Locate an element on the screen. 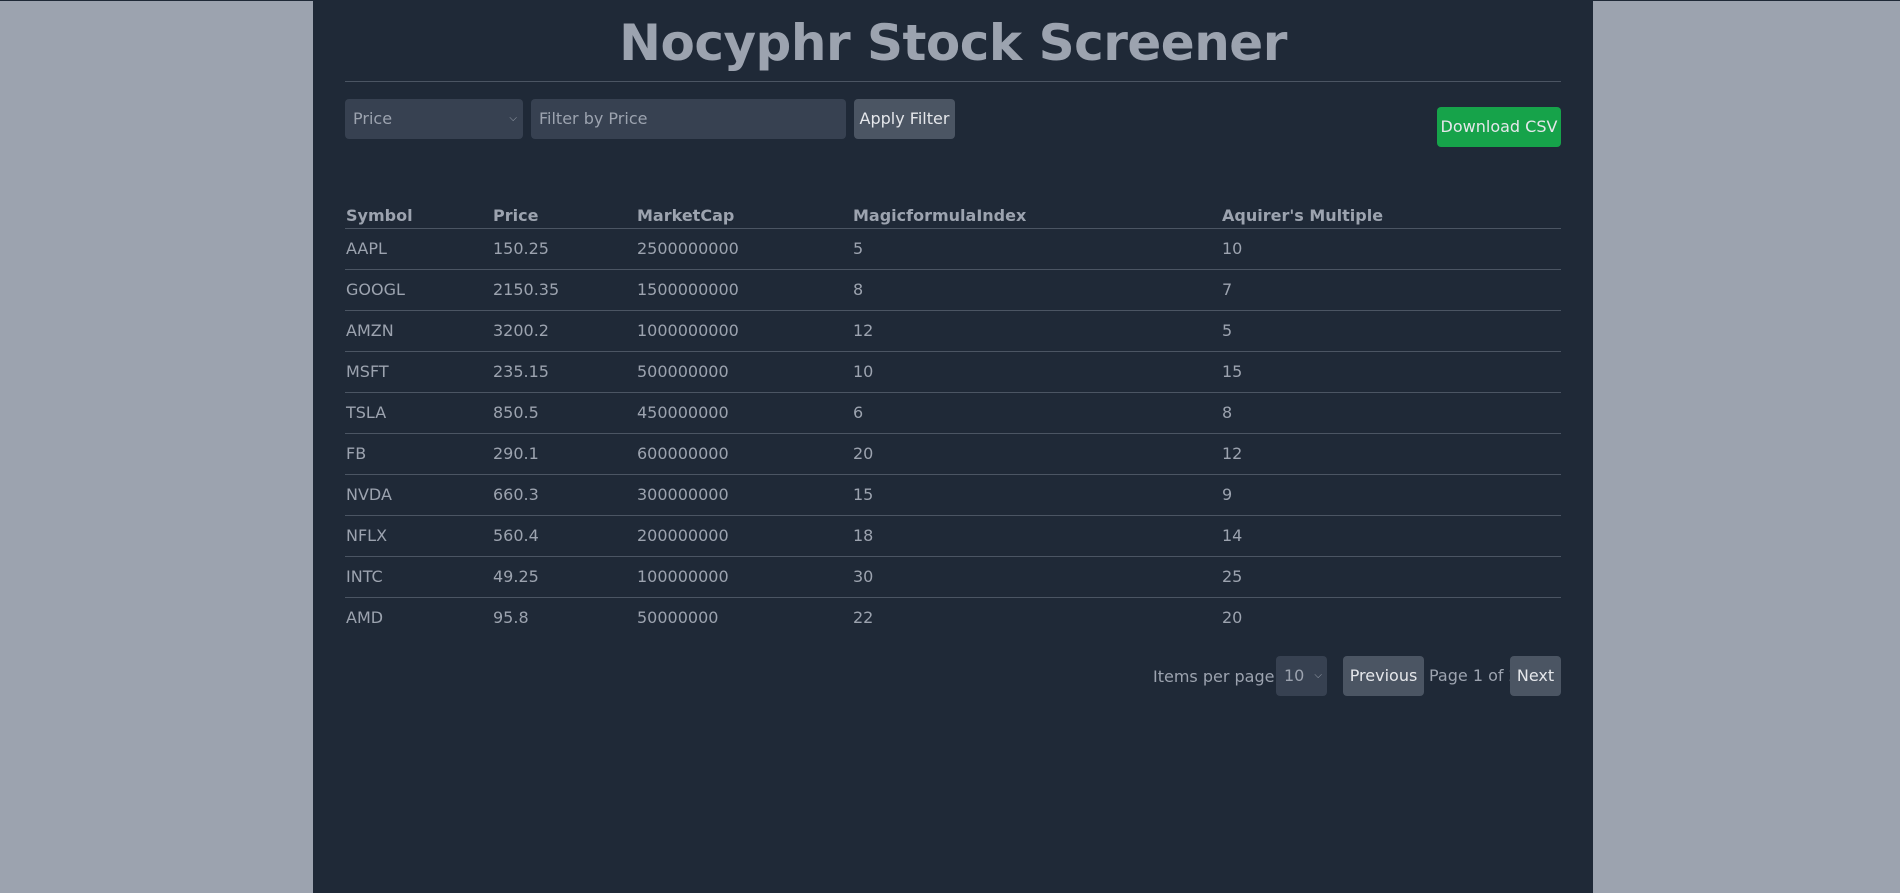  filter-field-select: Price ⌵ is located at coordinates (434, 119).